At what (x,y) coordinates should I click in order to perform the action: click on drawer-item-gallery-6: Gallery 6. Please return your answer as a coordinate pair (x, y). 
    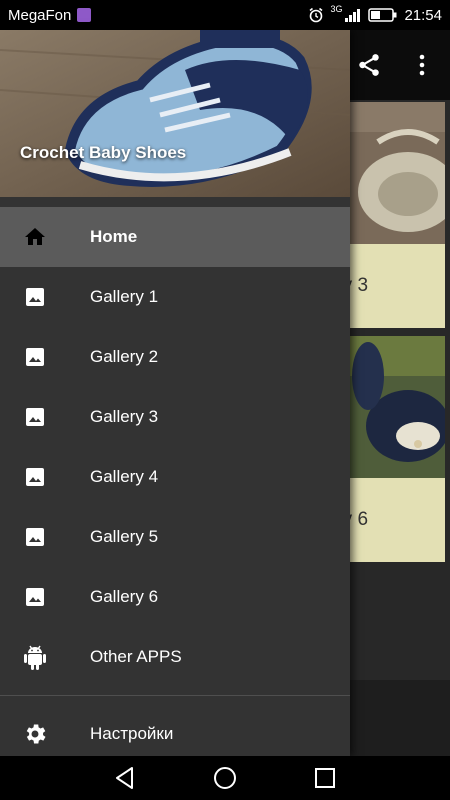
    Looking at the image, I should click on (175, 597).